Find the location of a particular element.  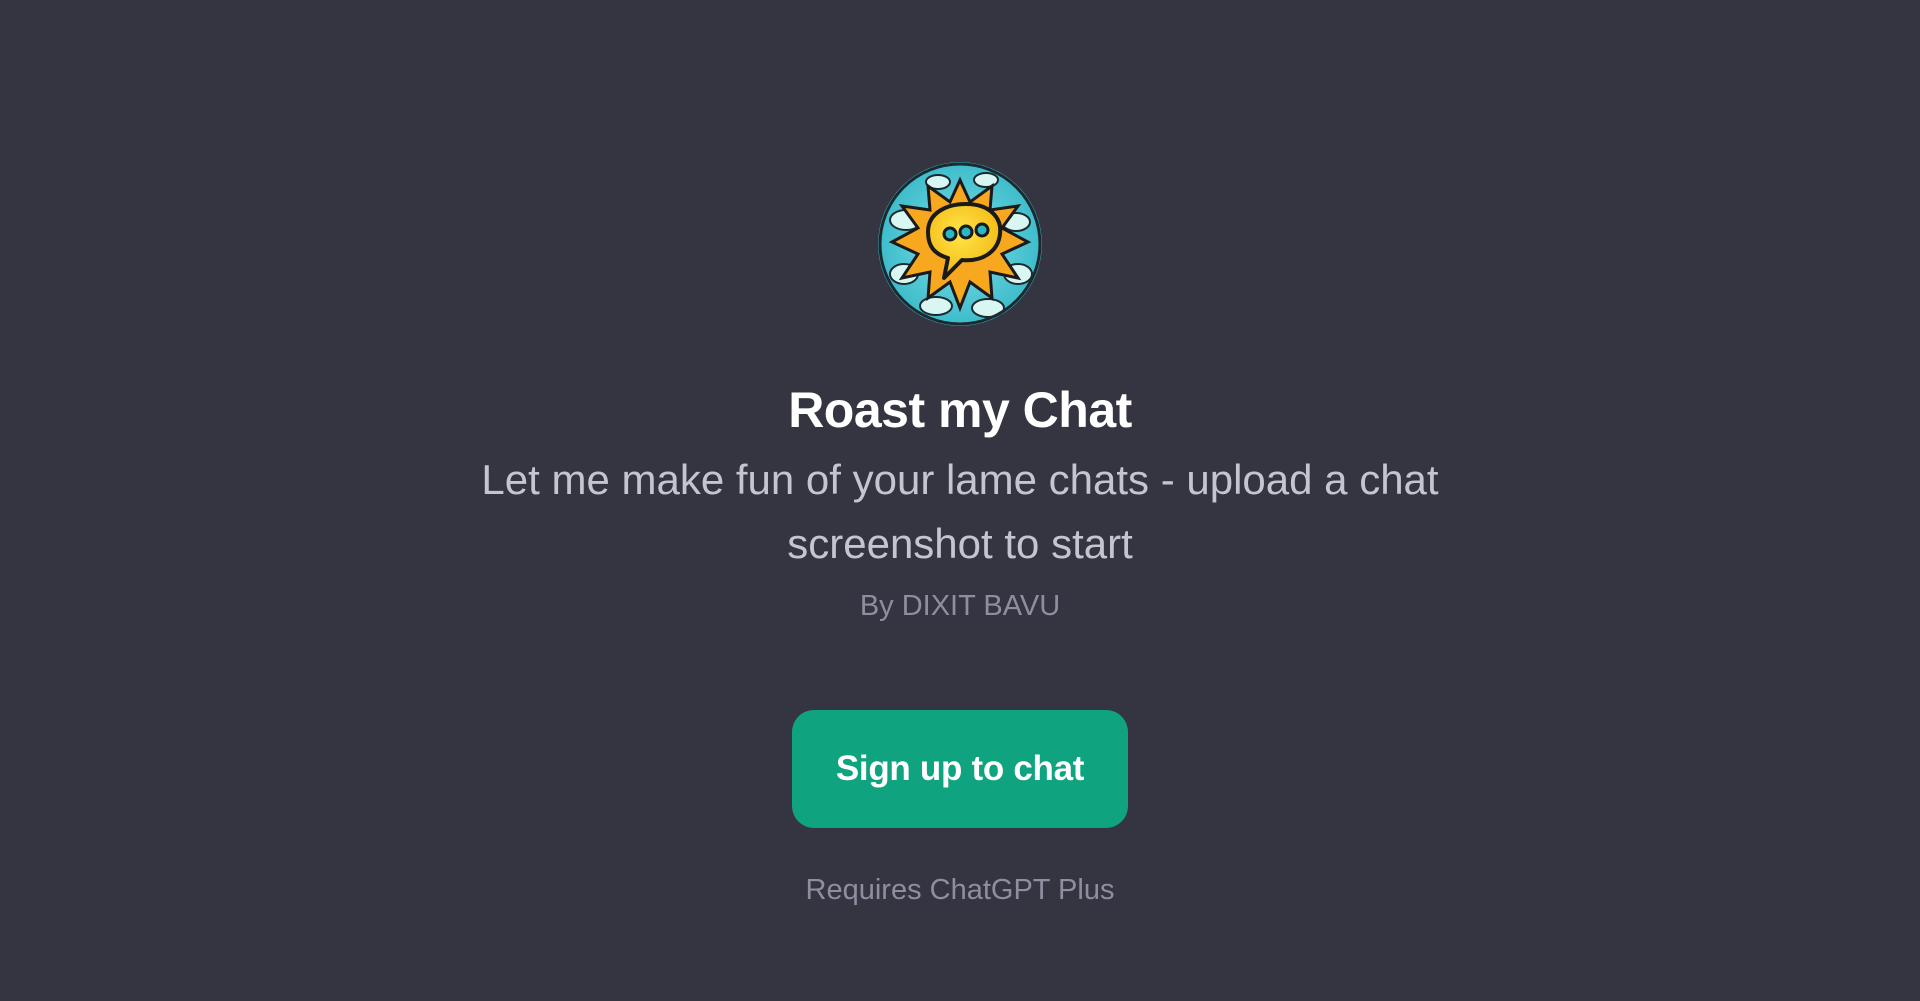

gpt-avatar is located at coordinates (960, 244).